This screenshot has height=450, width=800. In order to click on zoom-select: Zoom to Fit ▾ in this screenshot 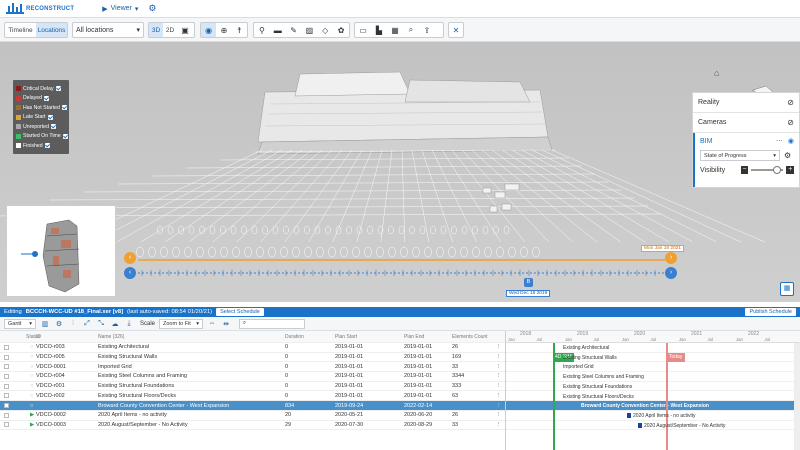, I will do `click(181, 323)`.